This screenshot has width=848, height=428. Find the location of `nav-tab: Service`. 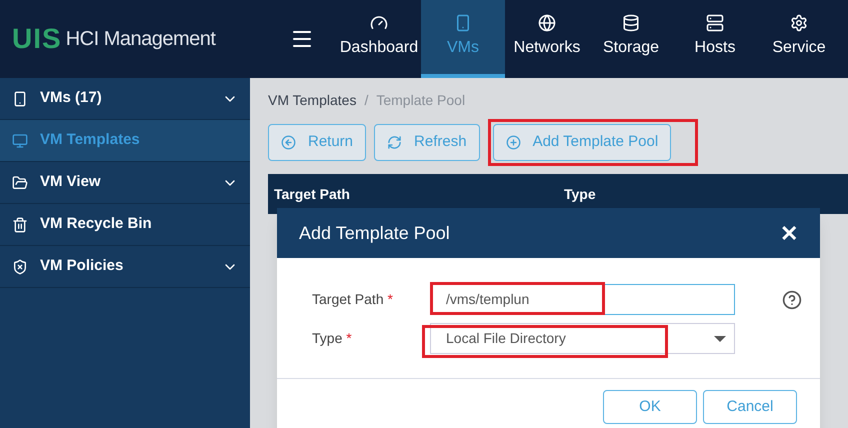

nav-tab: Service is located at coordinates (799, 39).